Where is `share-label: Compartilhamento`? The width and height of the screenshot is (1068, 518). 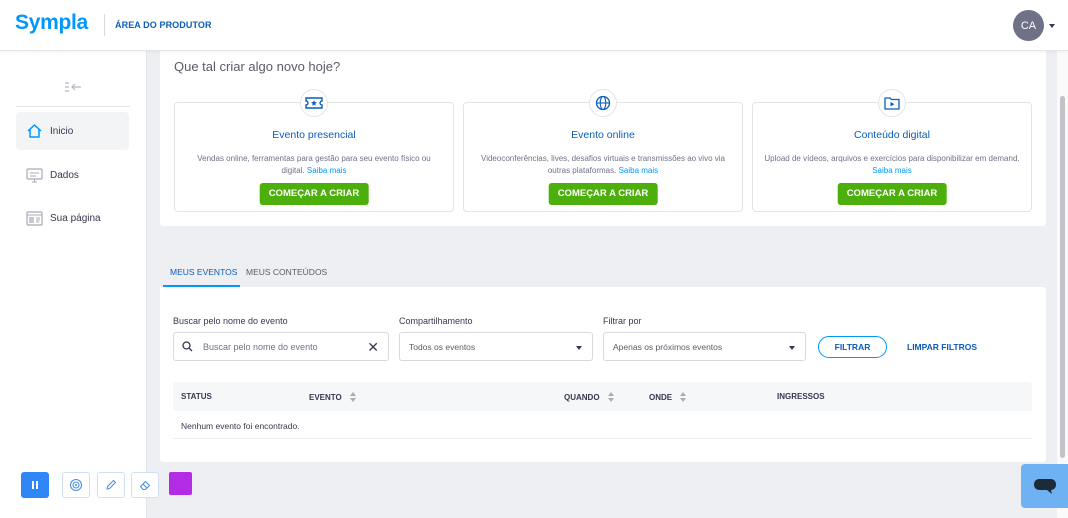 share-label: Compartilhamento is located at coordinates (436, 321).